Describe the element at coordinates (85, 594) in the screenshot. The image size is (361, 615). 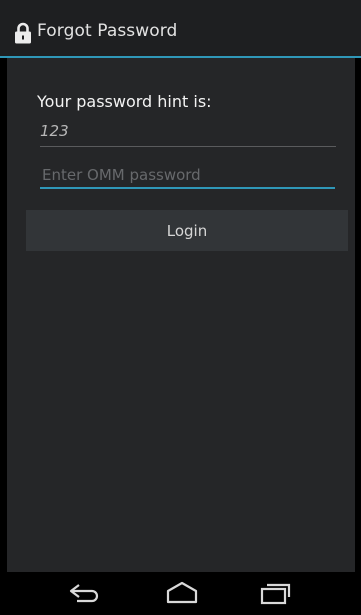
I see `back-icon` at that location.